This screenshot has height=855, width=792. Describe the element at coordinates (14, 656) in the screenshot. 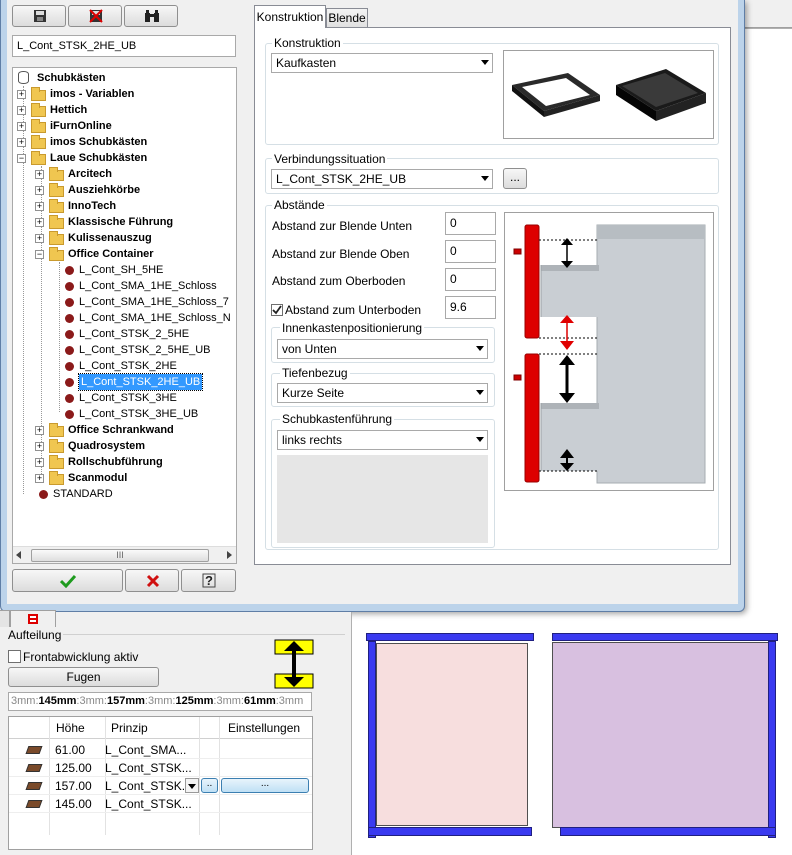

I see `frontabwicklung-checkbox` at that location.